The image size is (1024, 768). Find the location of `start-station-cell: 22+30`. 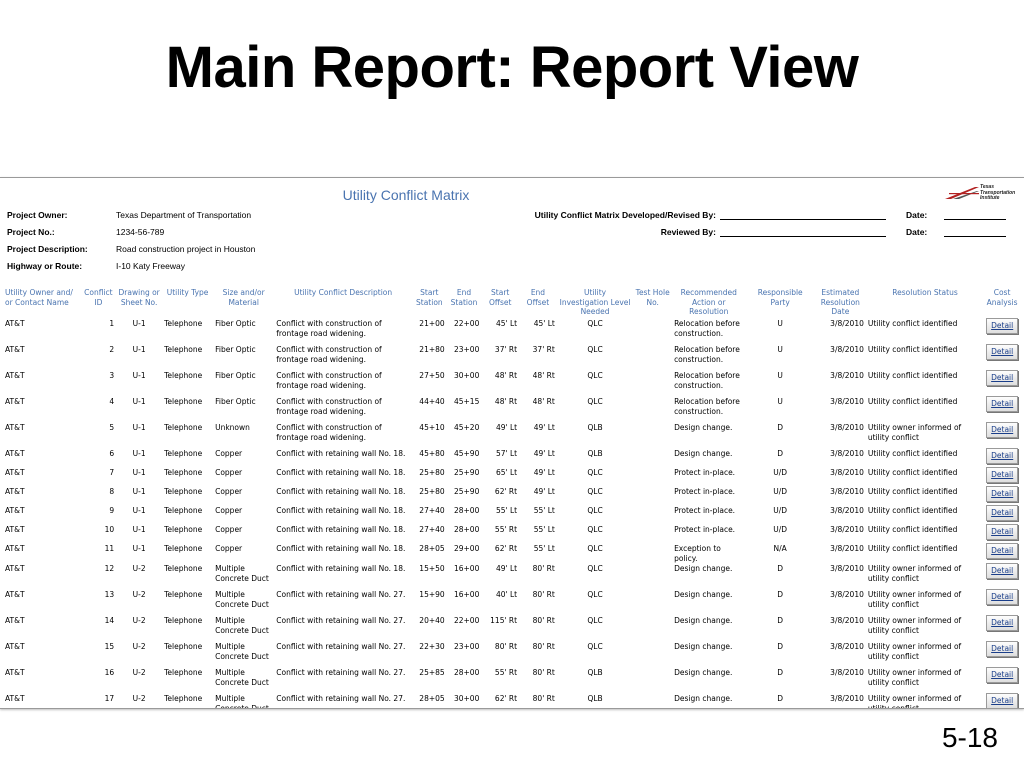

start-station-cell: 22+30 is located at coordinates (432, 646).